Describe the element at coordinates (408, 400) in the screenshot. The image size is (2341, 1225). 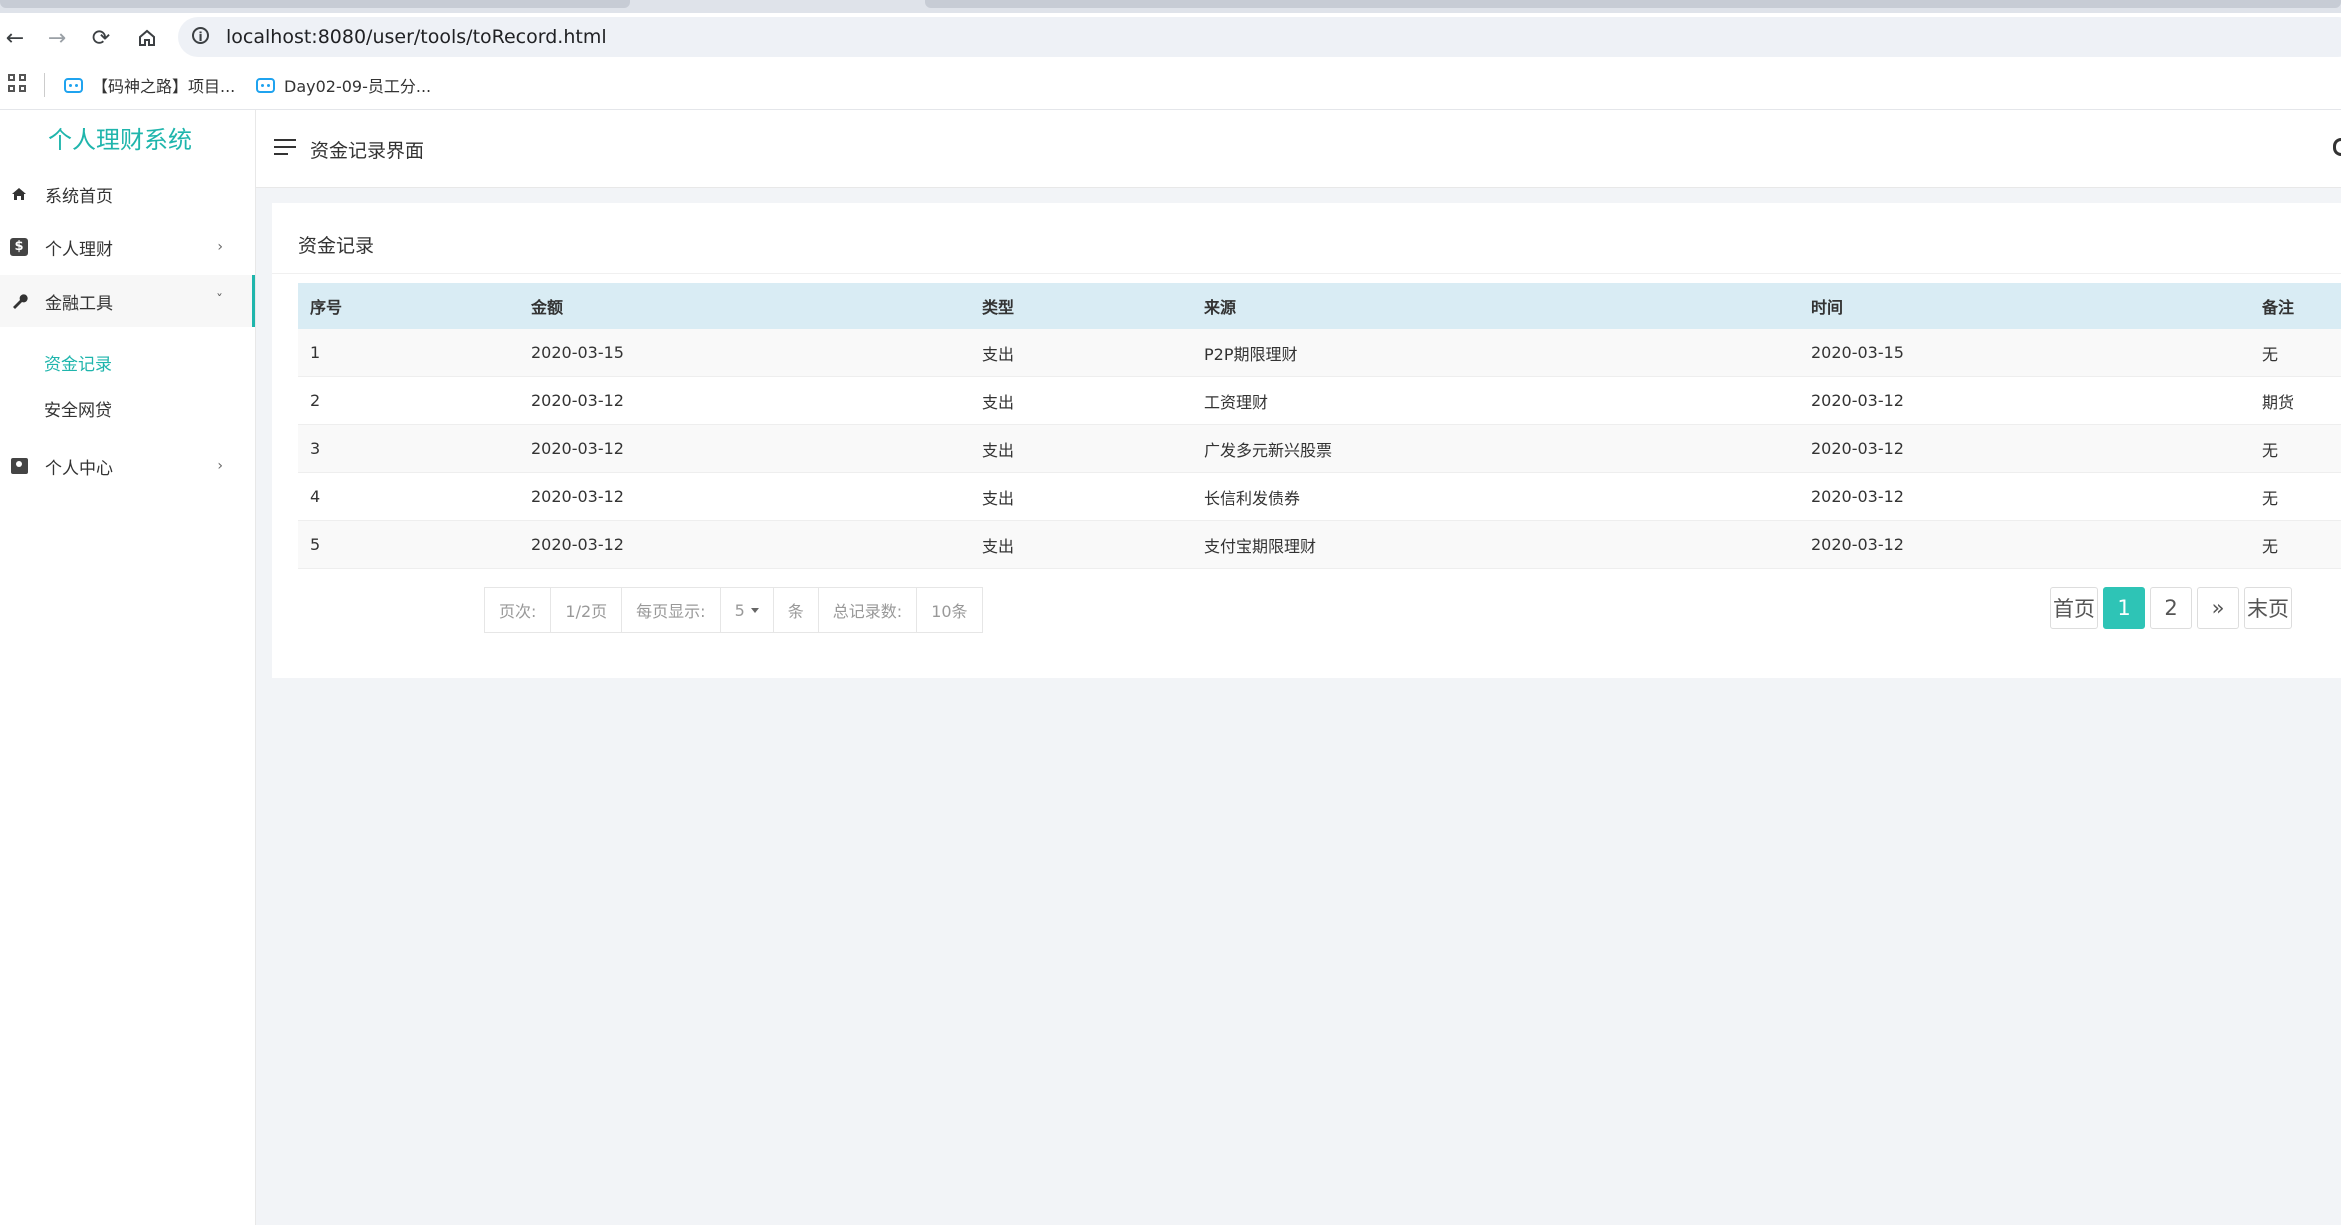
I see `table-cell: 2` at that location.